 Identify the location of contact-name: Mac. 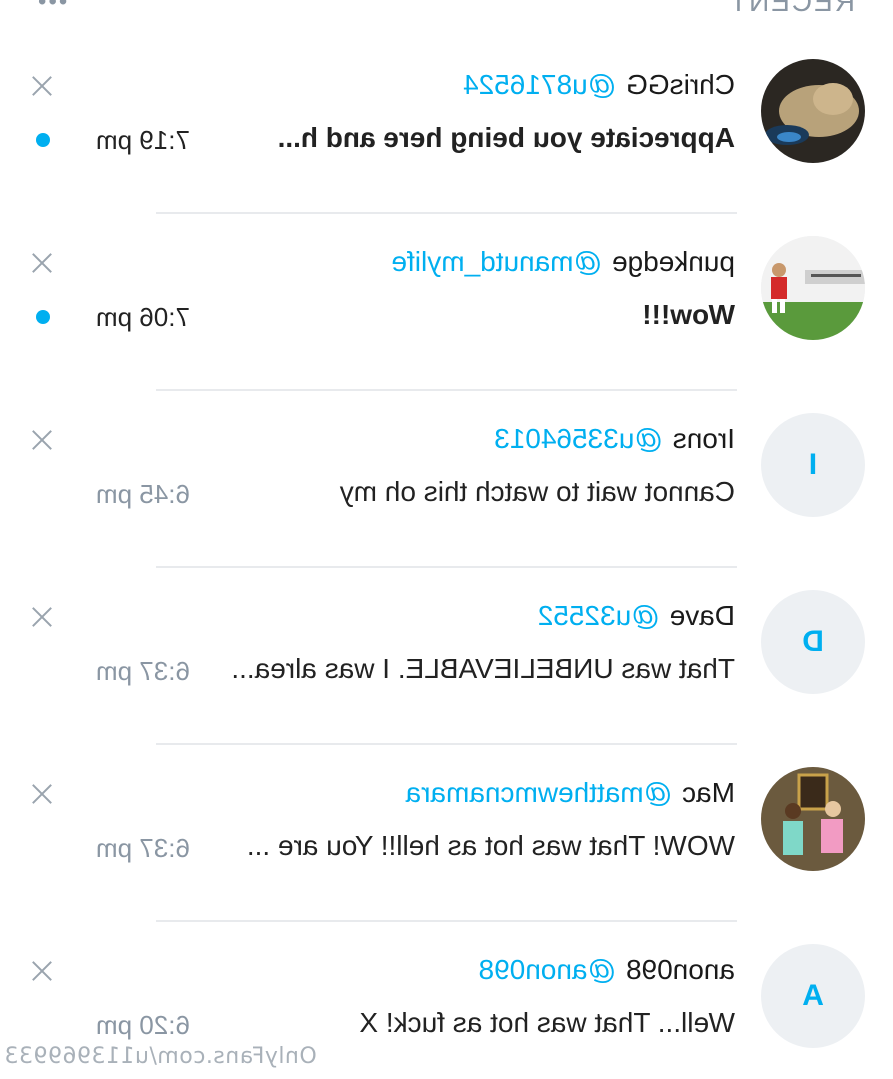
(708, 792).